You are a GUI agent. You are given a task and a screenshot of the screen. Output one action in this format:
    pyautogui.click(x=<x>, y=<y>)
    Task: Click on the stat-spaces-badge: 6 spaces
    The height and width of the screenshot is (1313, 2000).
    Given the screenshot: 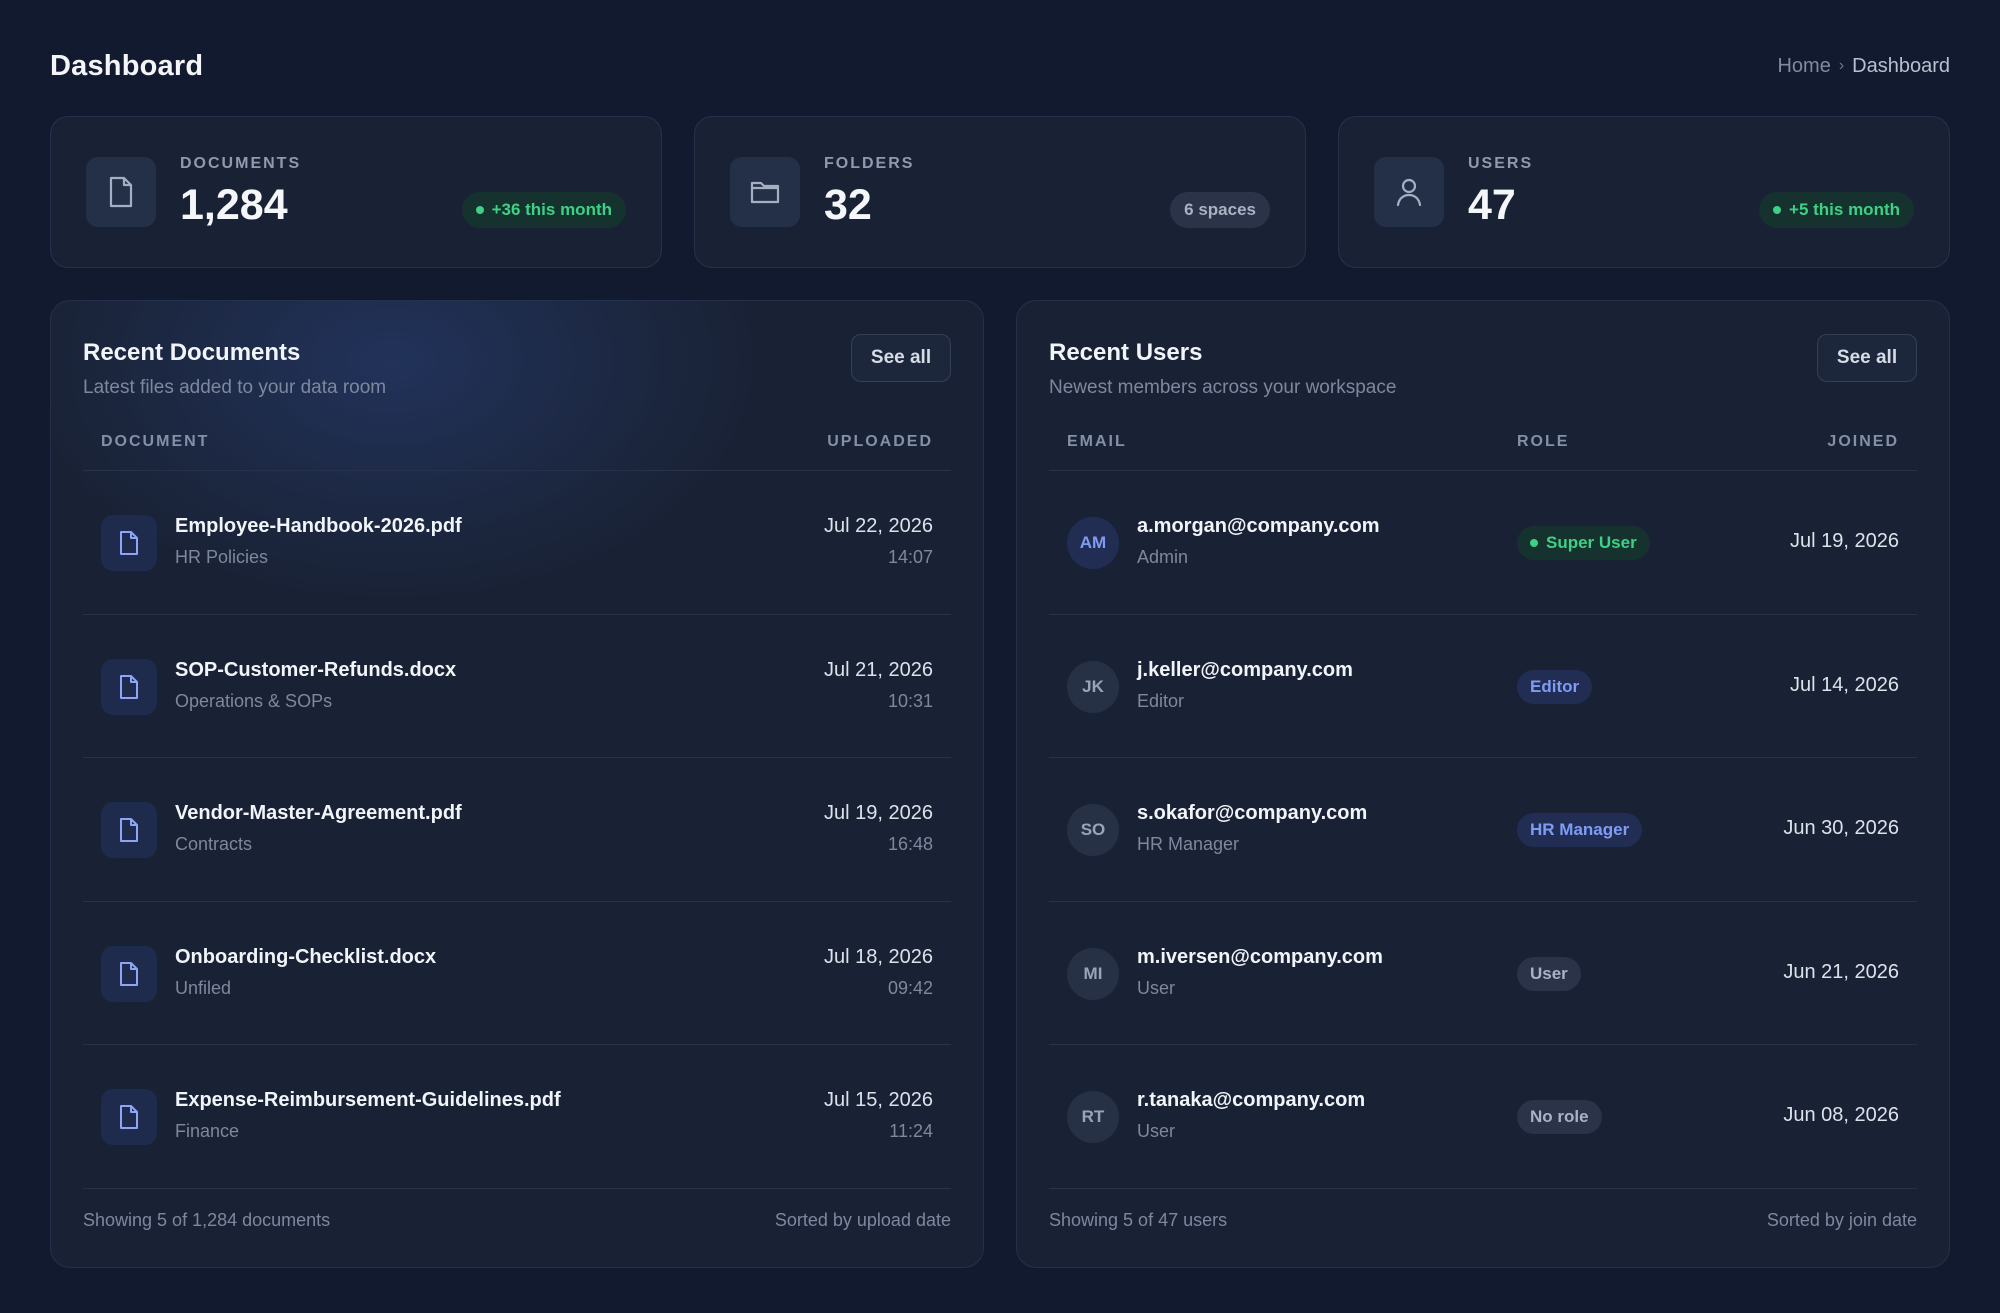 What is the action you would take?
    pyautogui.click(x=1220, y=210)
    